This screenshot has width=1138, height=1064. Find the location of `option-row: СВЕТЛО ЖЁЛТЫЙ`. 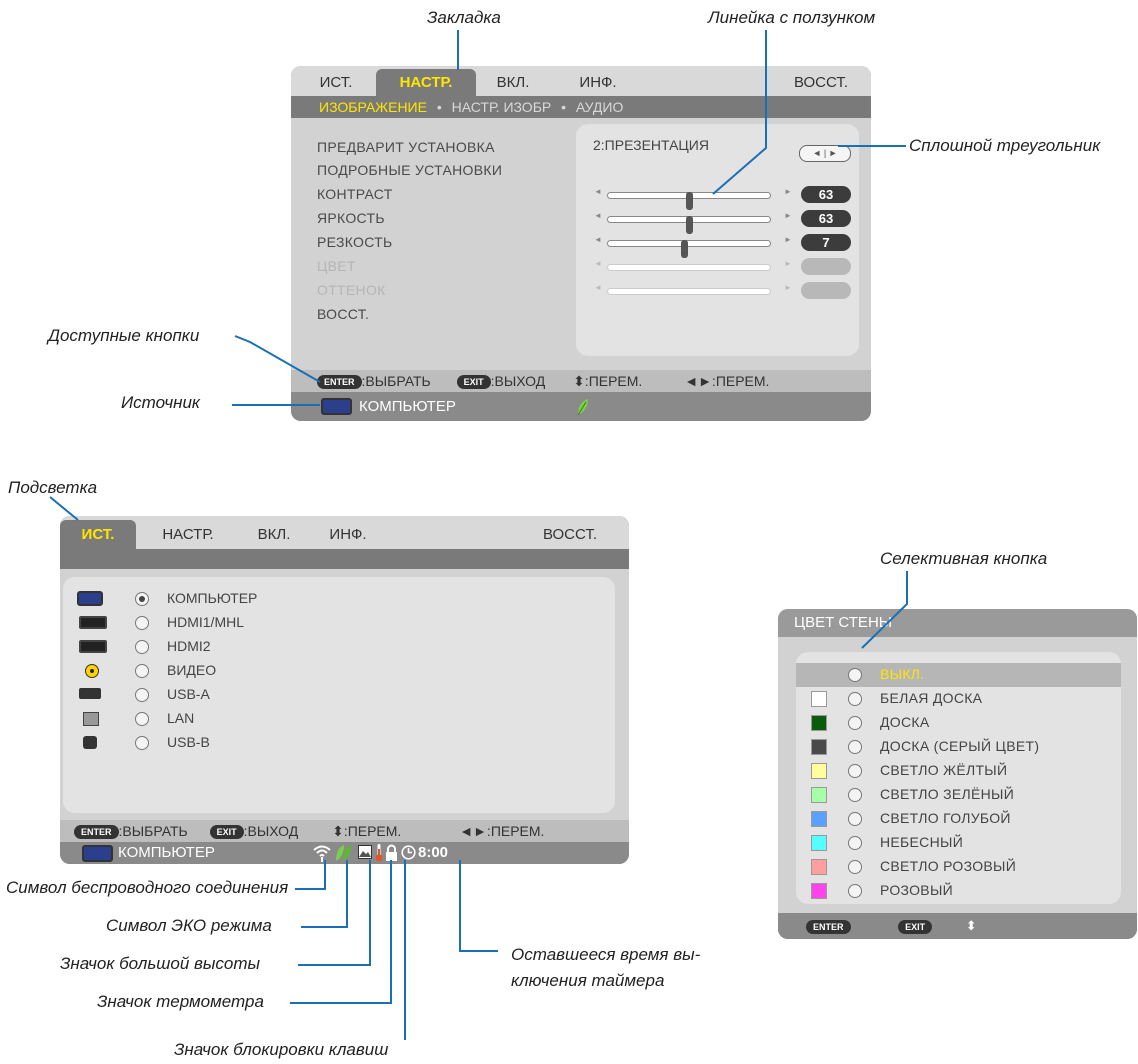

option-row: СВЕТЛО ЖЁЛТЫЙ is located at coordinates (958, 771).